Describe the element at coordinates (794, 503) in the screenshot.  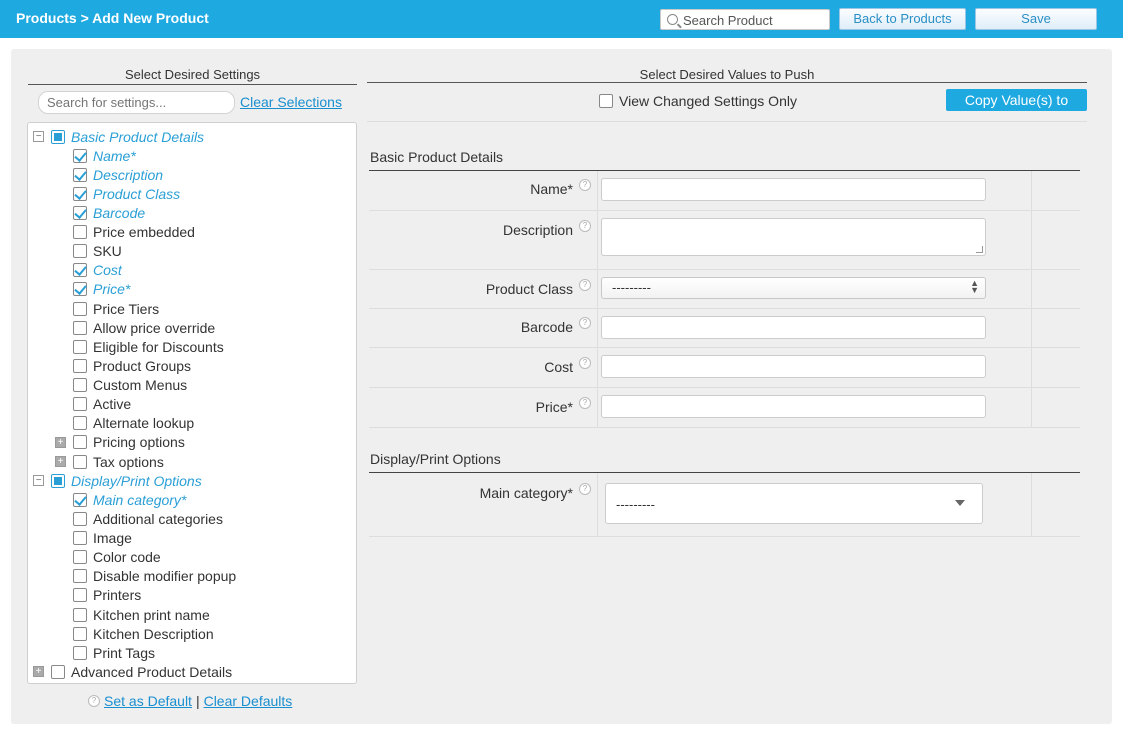
I see `main-category-select: ---------` at that location.